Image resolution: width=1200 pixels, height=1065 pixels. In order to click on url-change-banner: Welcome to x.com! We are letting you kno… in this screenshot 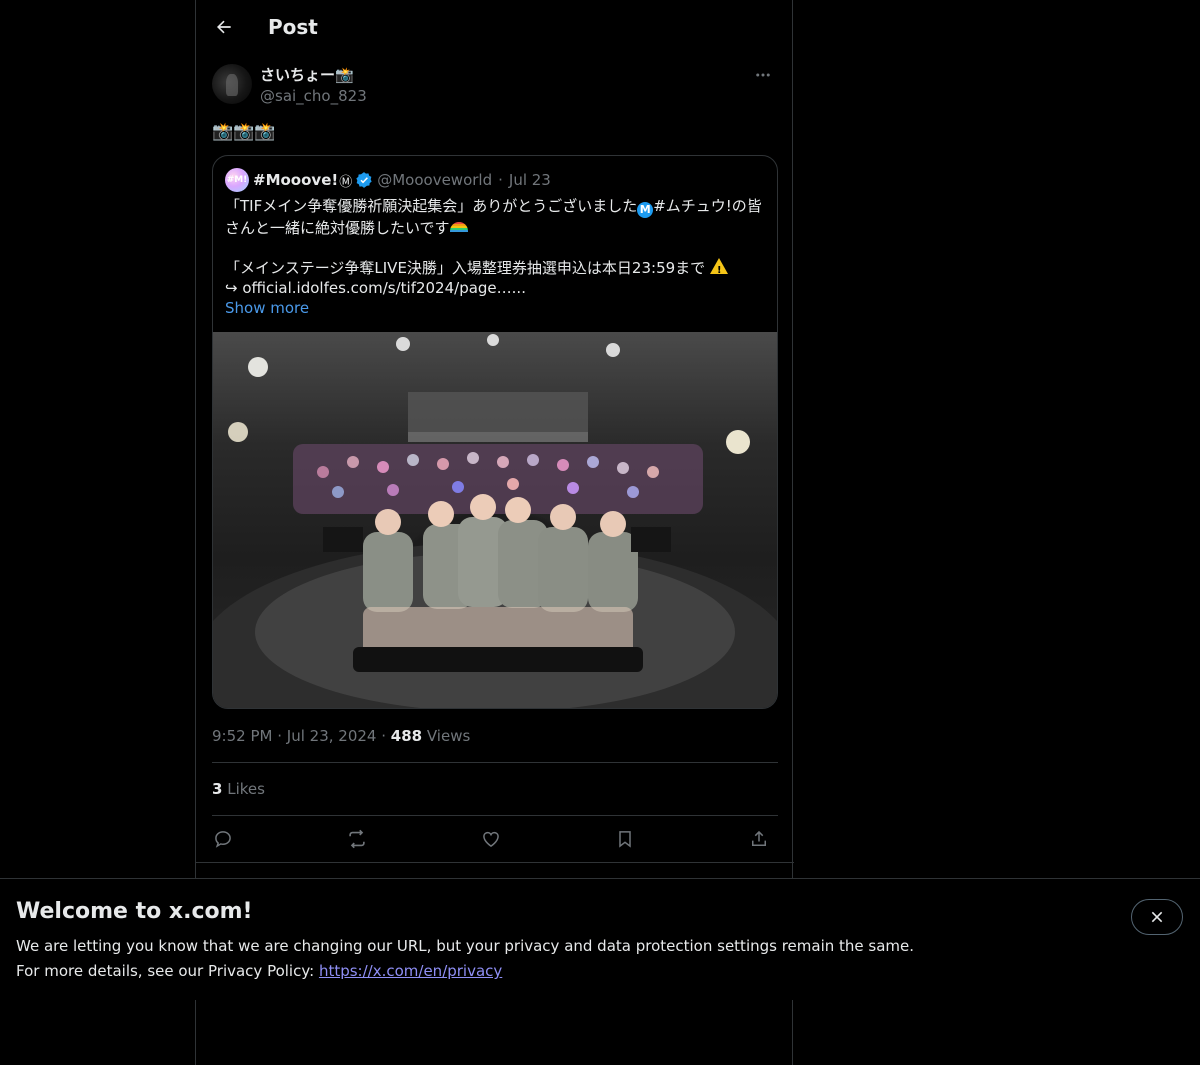, I will do `click(600, 939)`.